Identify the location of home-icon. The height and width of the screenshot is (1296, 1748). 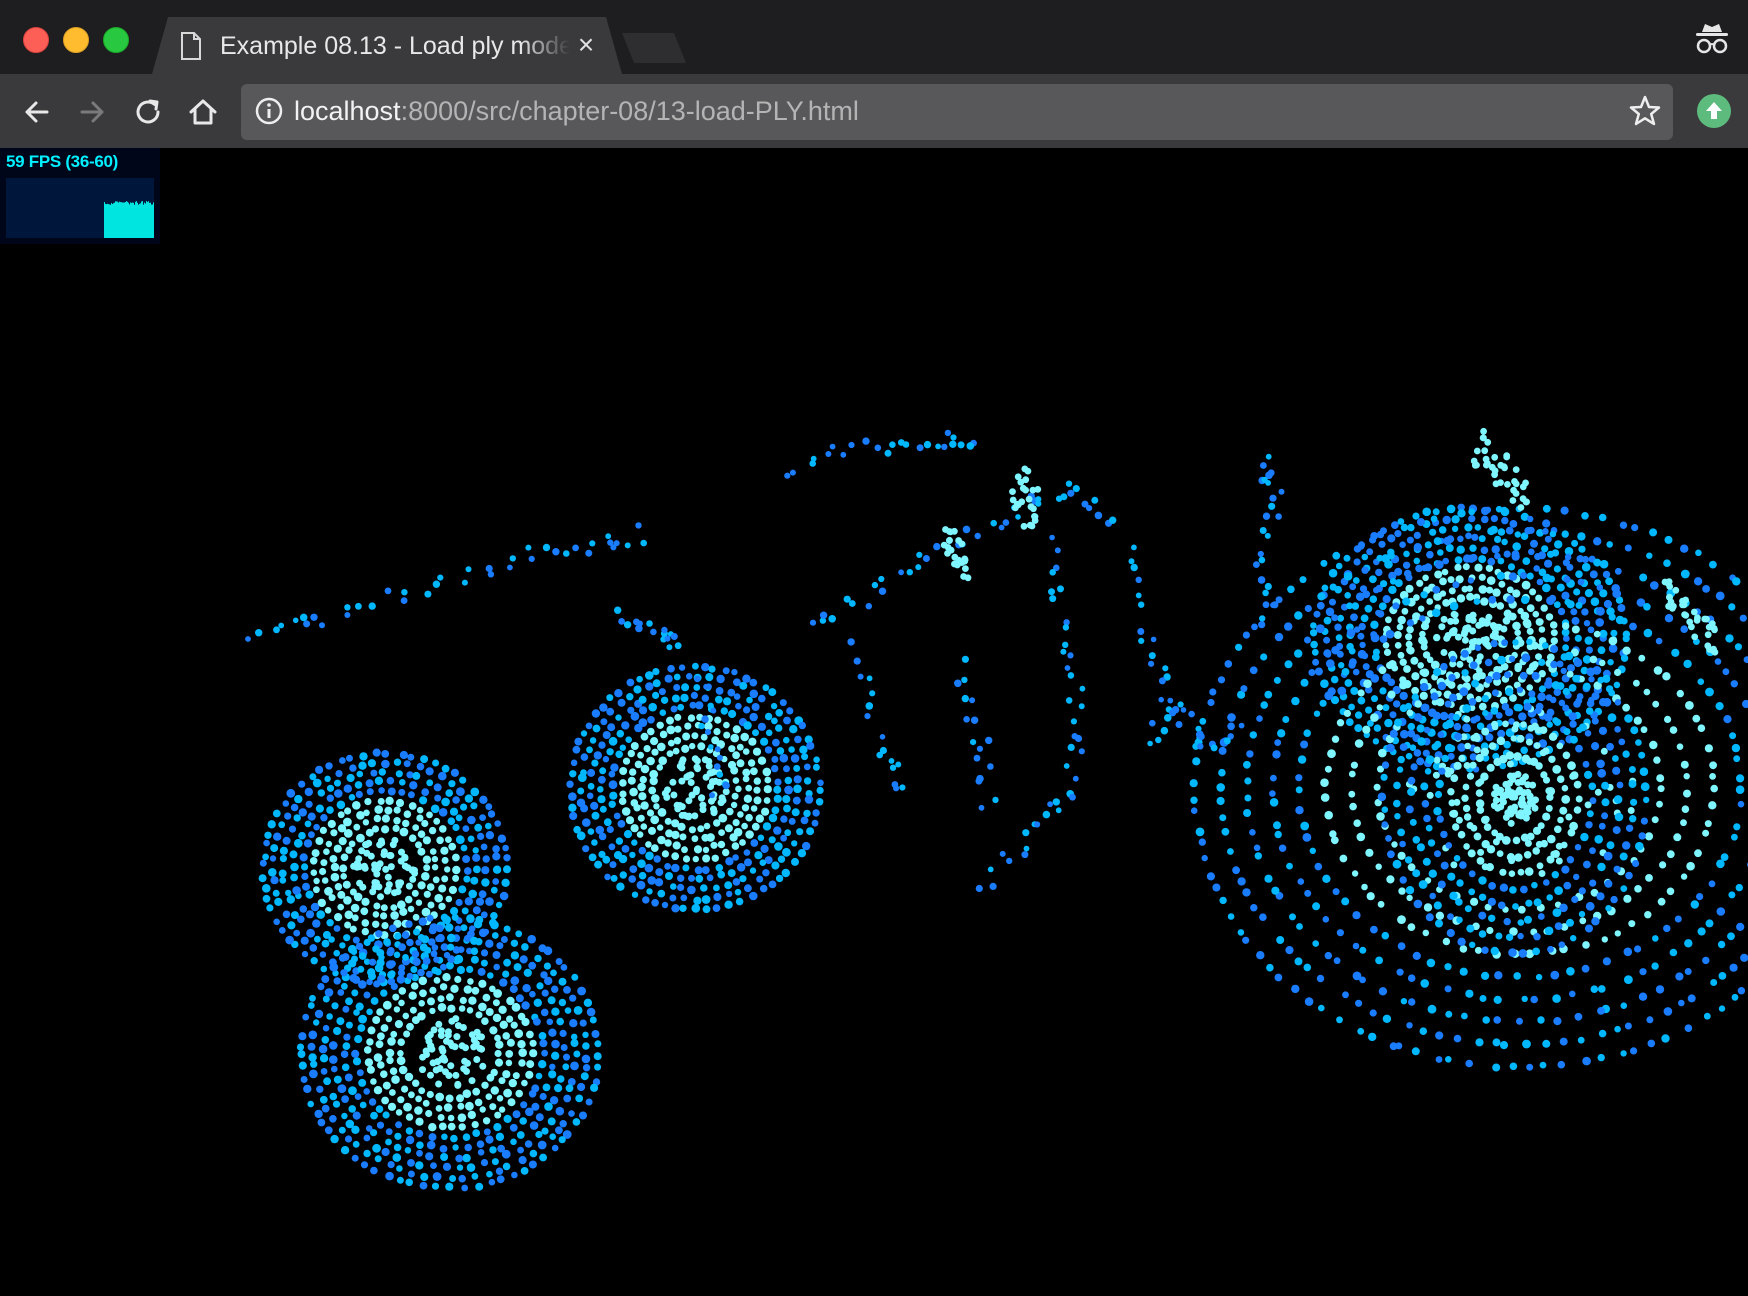
(203, 112).